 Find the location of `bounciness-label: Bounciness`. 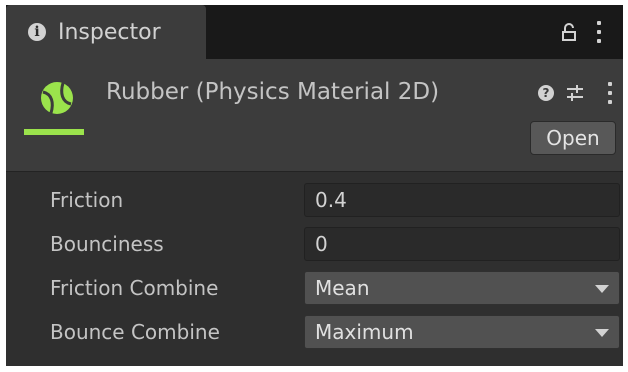

bounciness-label: Bounciness is located at coordinates (107, 244).